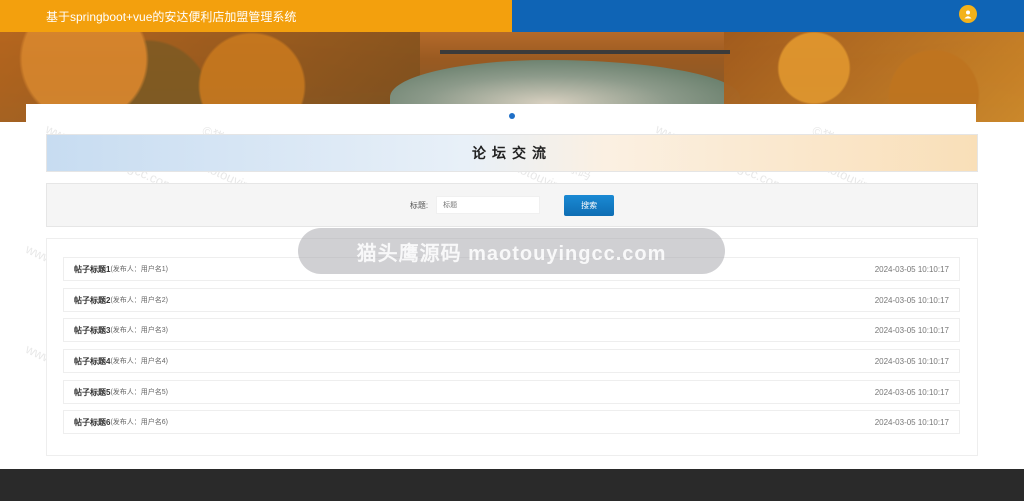 The image size is (1024, 501). What do you see at coordinates (139, 392) in the screenshot?
I see `post-author: (发布人：用户名5)` at bounding box center [139, 392].